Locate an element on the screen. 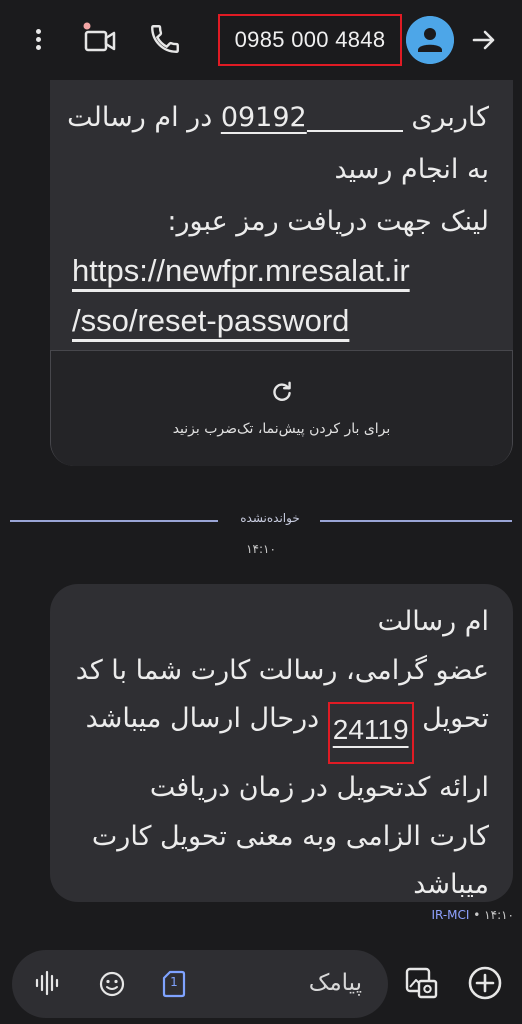 The height and width of the screenshot is (1024, 522). message-timestamp: ۱۴:۱۰ is located at coordinates (261, 549).